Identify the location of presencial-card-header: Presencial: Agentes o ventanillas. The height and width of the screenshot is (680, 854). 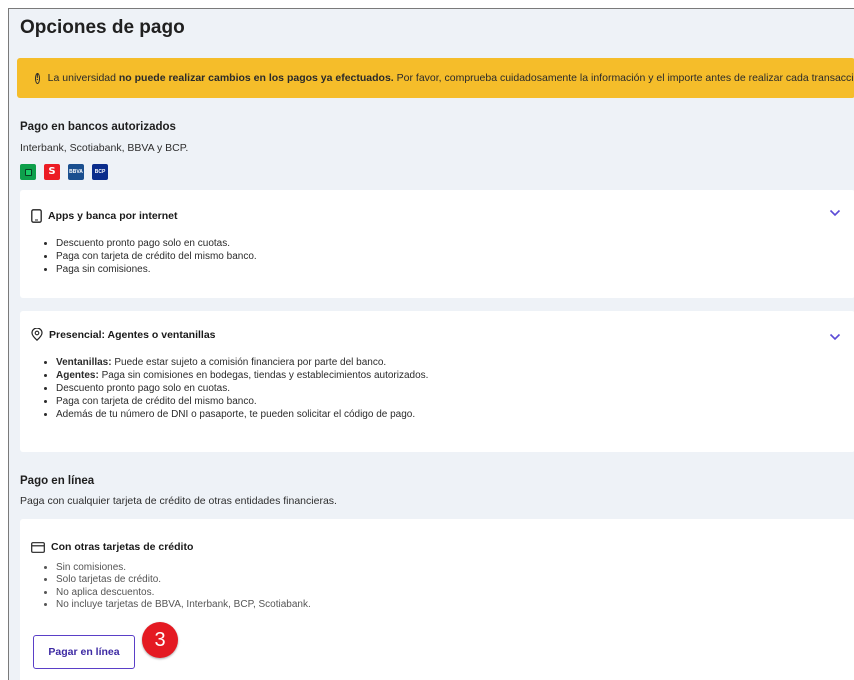
(123, 334).